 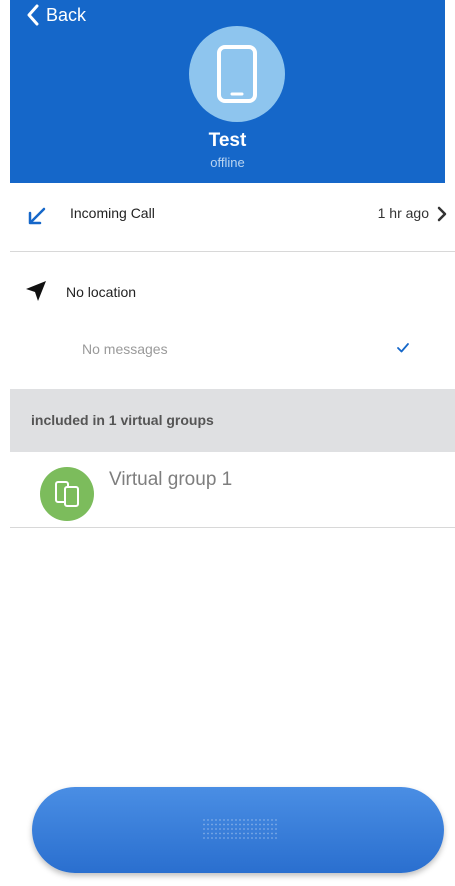 What do you see at coordinates (33, 15) in the screenshot?
I see `chevron-left-icon` at bounding box center [33, 15].